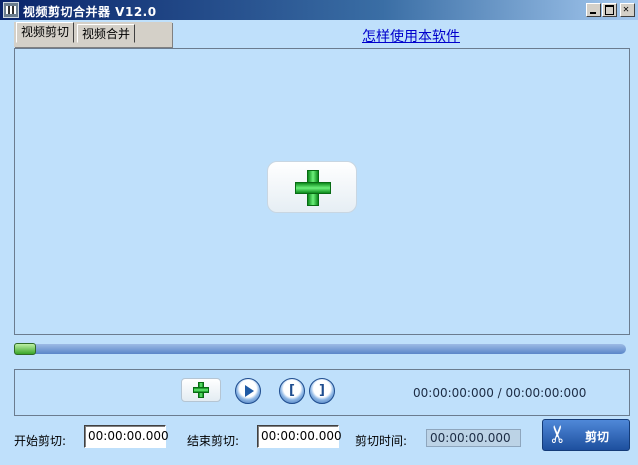 The image size is (638, 465). What do you see at coordinates (609, 10) in the screenshot?
I see `maximize-button` at bounding box center [609, 10].